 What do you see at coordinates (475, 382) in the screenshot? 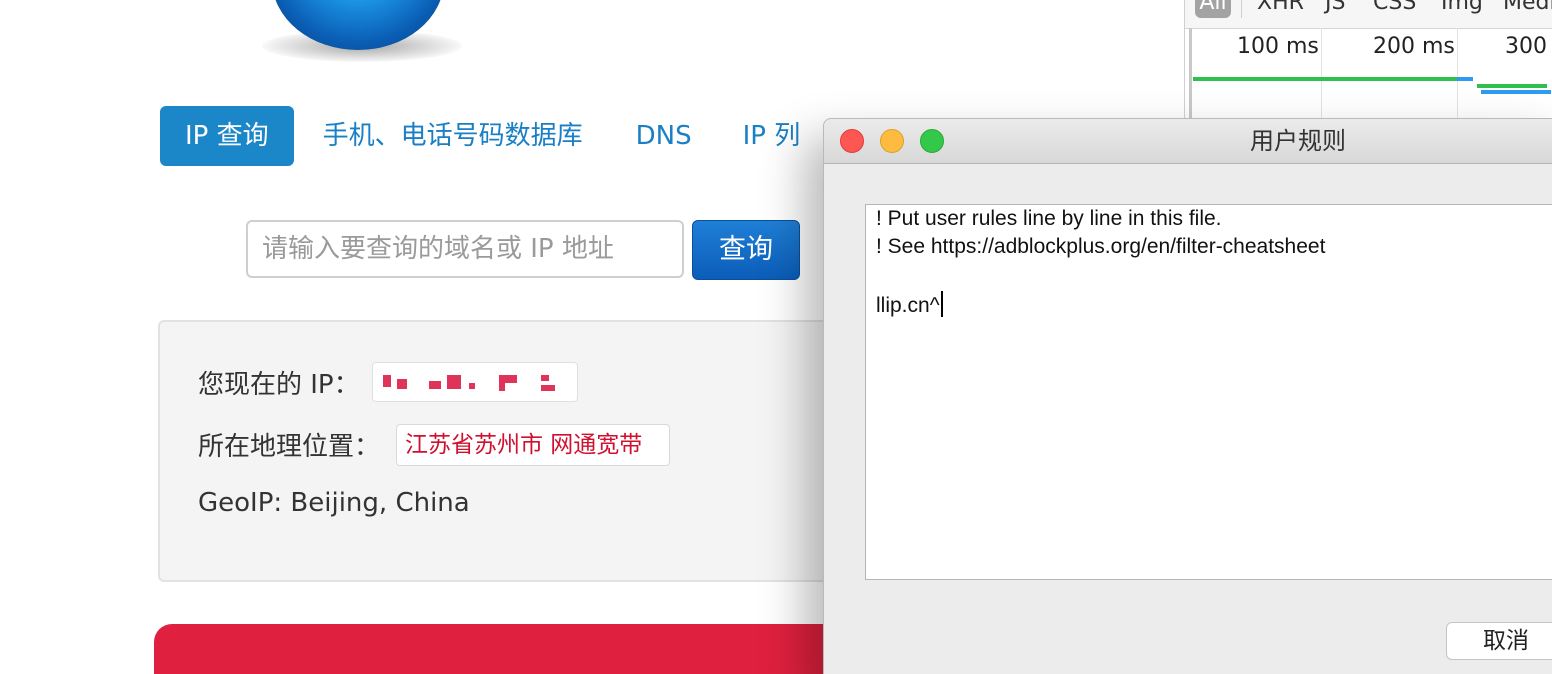
I see `current-ip-value-redacted` at bounding box center [475, 382].